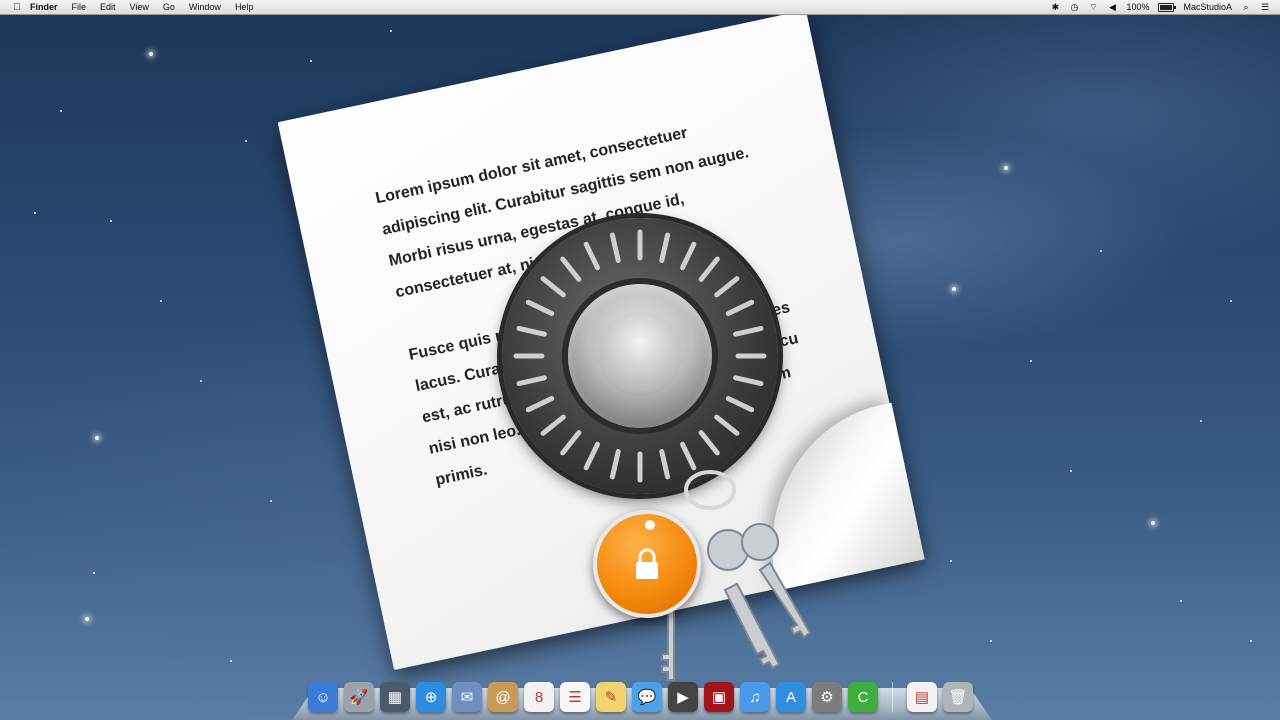 This screenshot has width=1280, height=720. Describe the element at coordinates (683, 697) in the screenshot. I see `facetime-icon: ▶` at that location.